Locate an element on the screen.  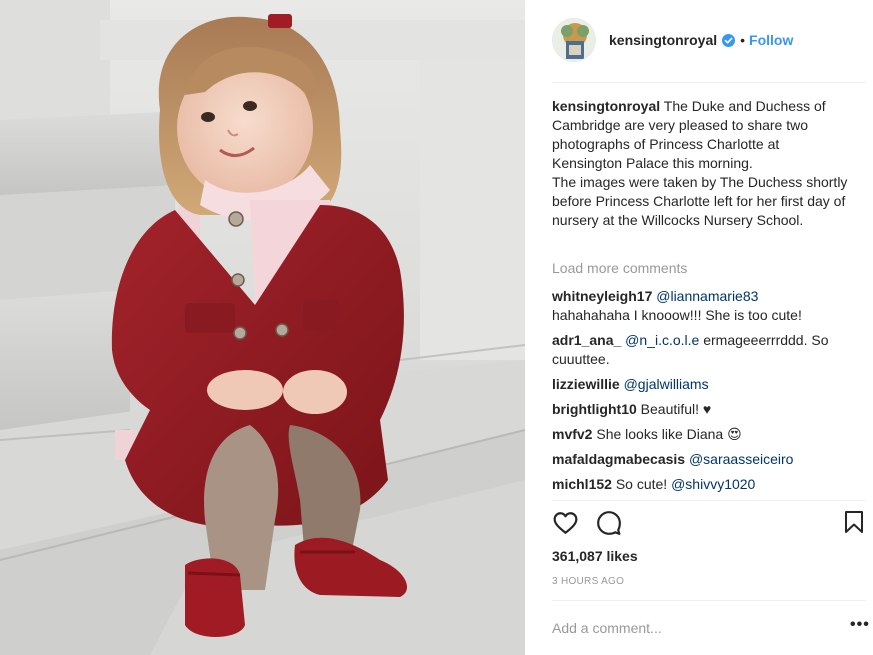
comment-username: mafaldagmabecasis is located at coordinates (618, 459).